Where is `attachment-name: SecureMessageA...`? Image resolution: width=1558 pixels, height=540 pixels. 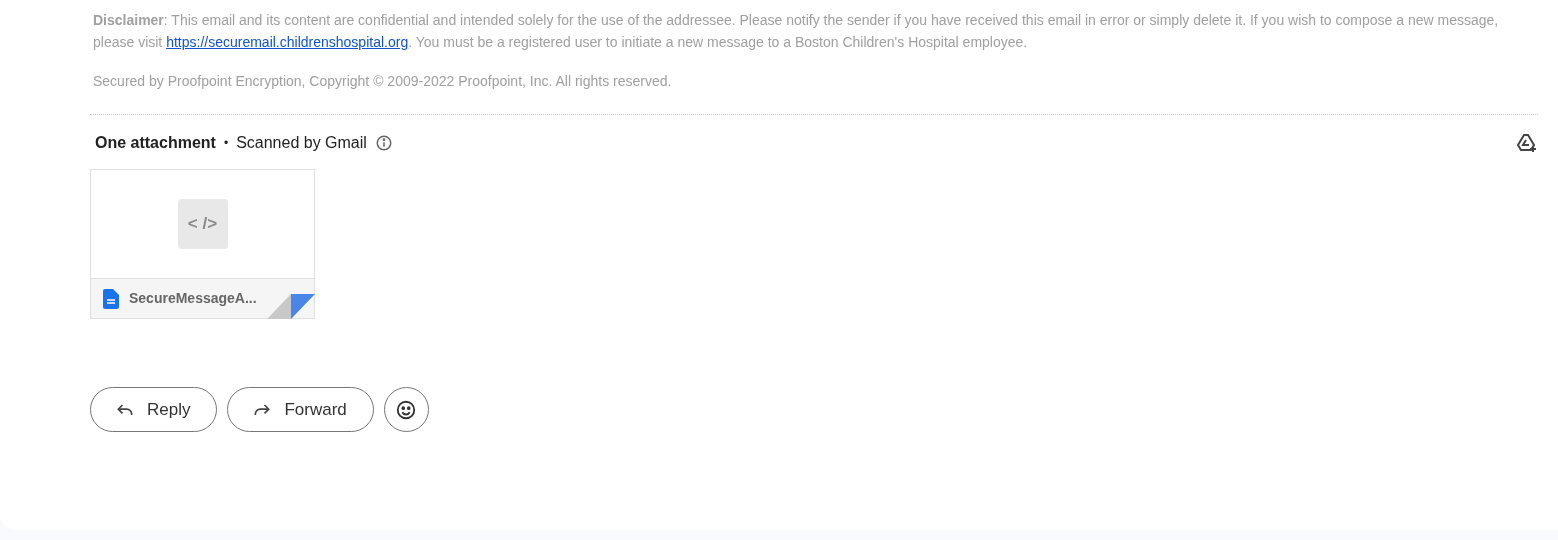 attachment-name: SecureMessageA... is located at coordinates (193, 298).